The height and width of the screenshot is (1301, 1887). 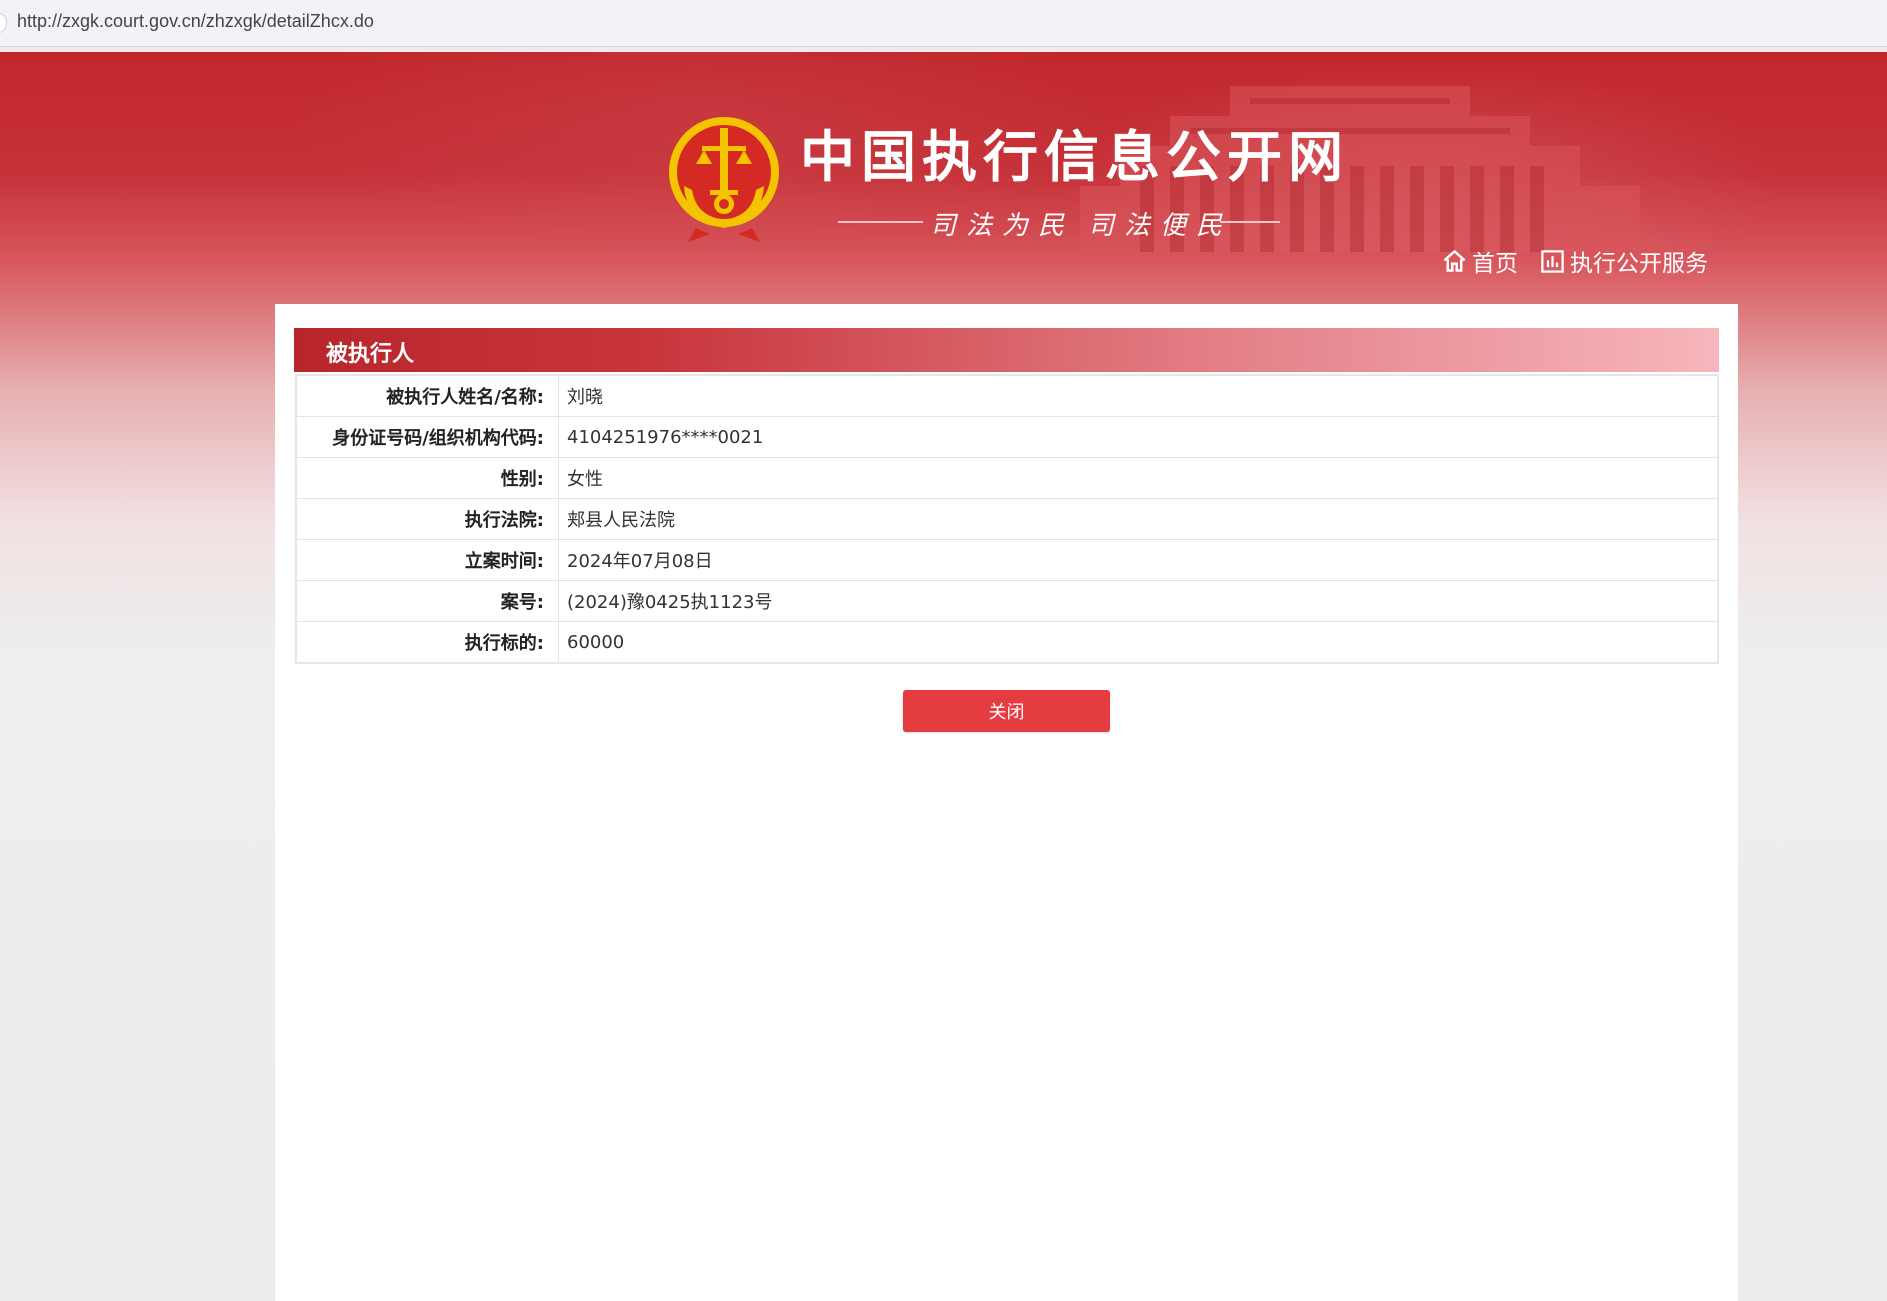 I want to click on table-row: 立案时间: 2024年07月08日, so click(x=1007, y=560).